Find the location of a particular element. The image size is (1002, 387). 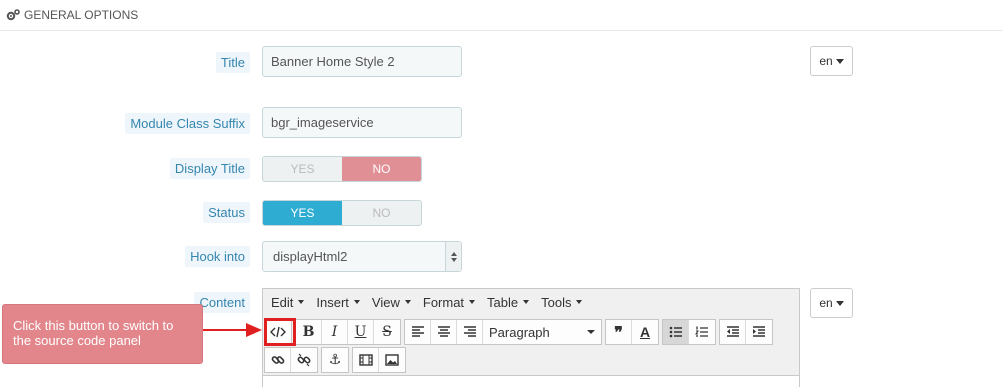

content-language-button: en is located at coordinates (831, 303).